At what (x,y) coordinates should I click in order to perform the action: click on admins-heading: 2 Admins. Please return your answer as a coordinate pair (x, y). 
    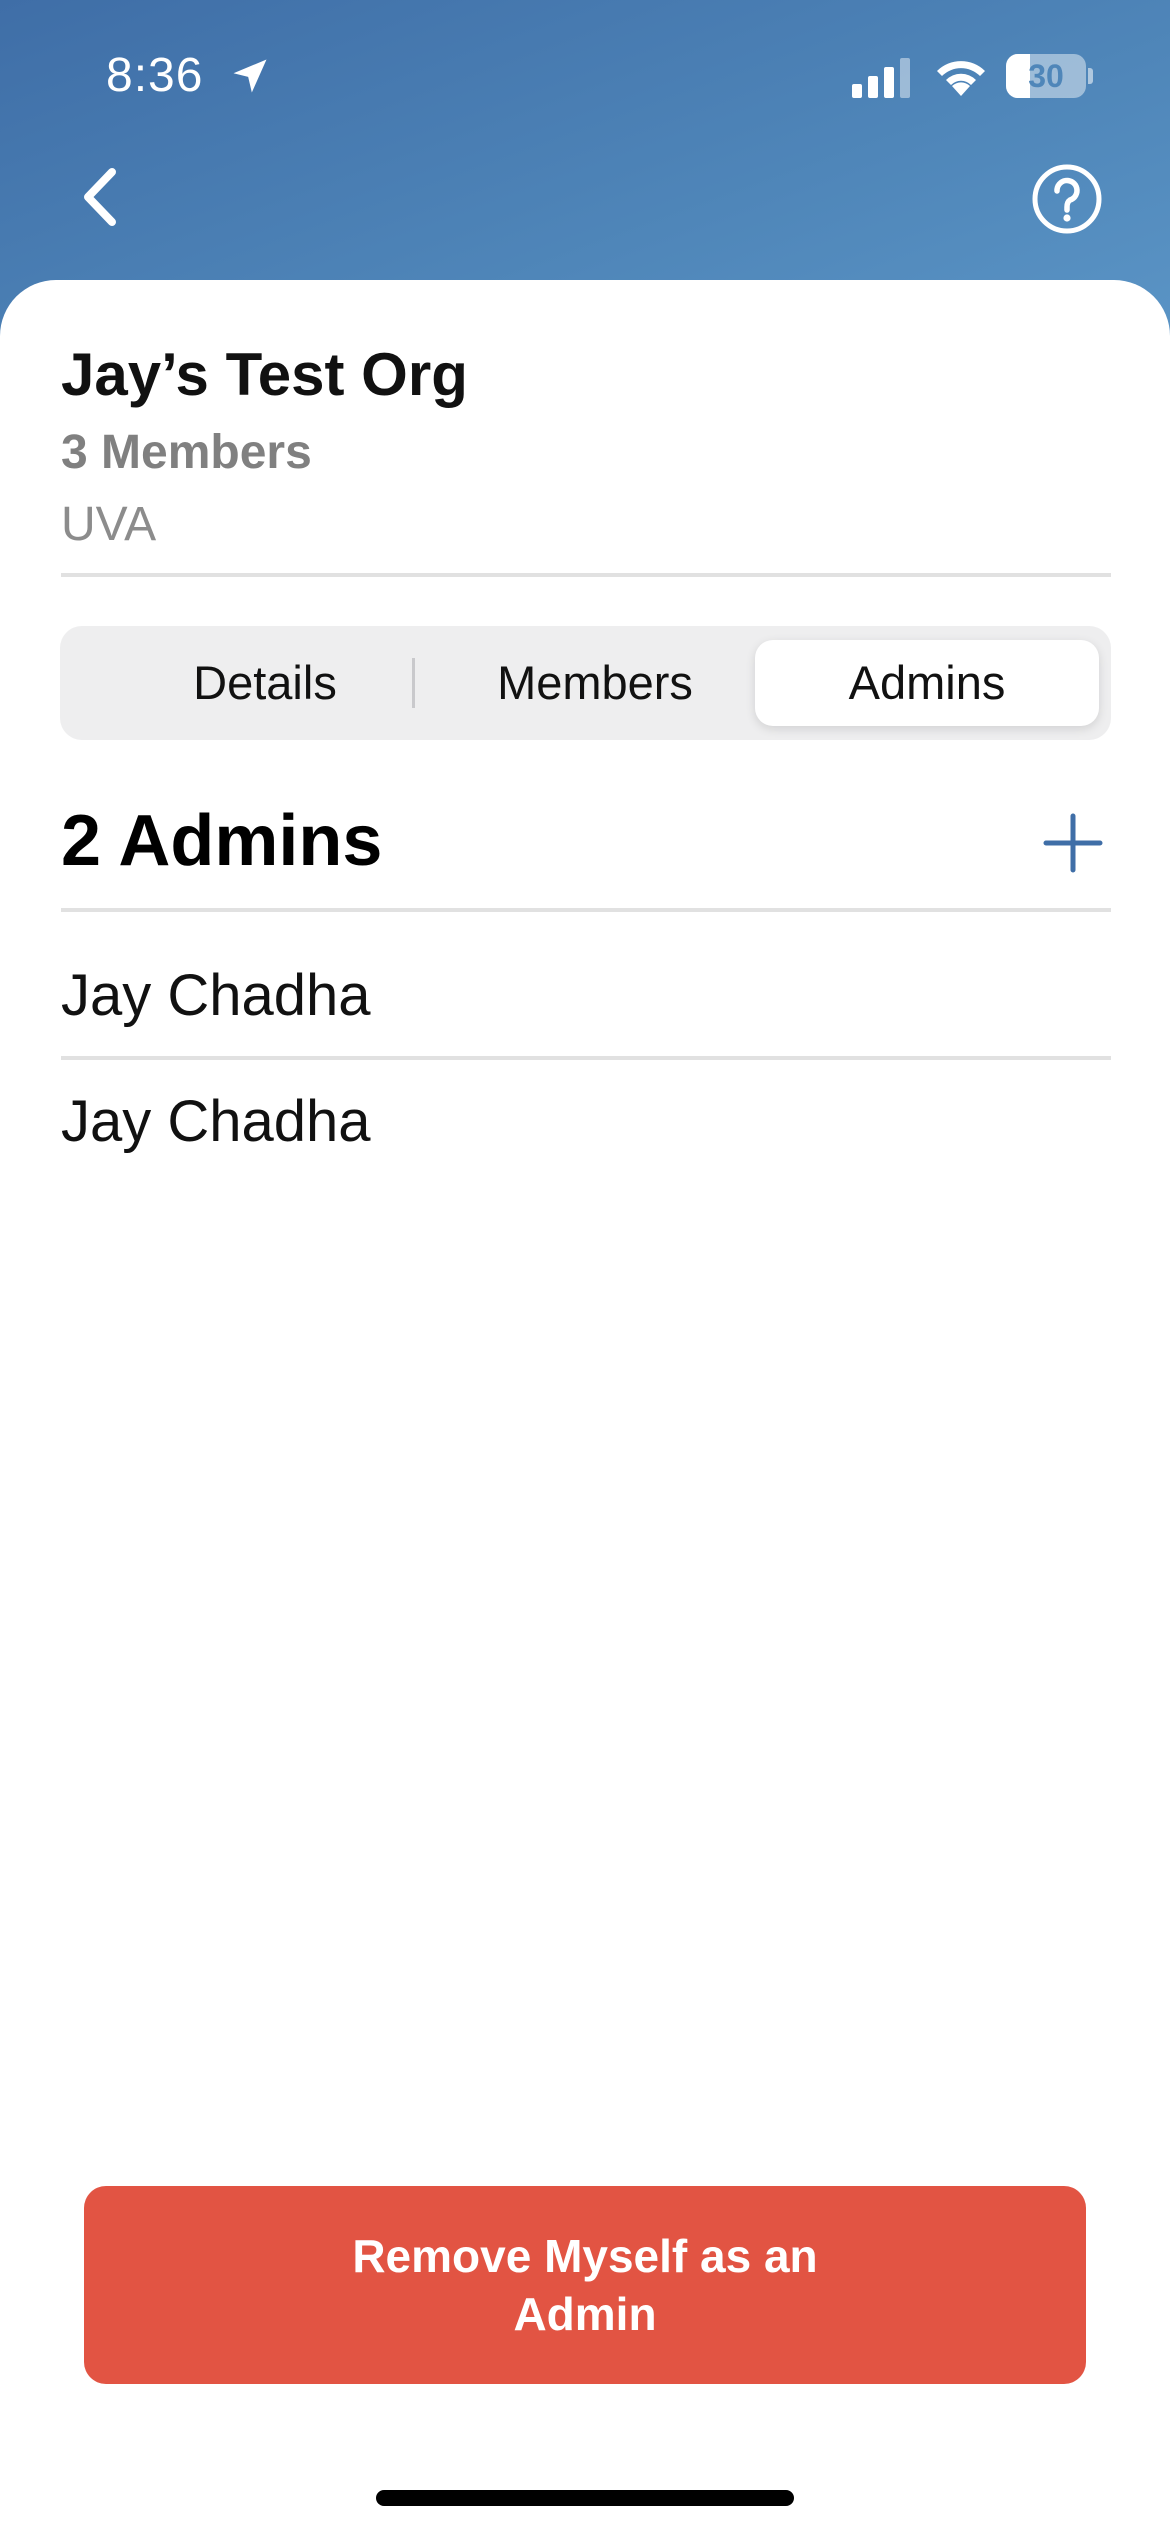
    Looking at the image, I should click on (222, 841).